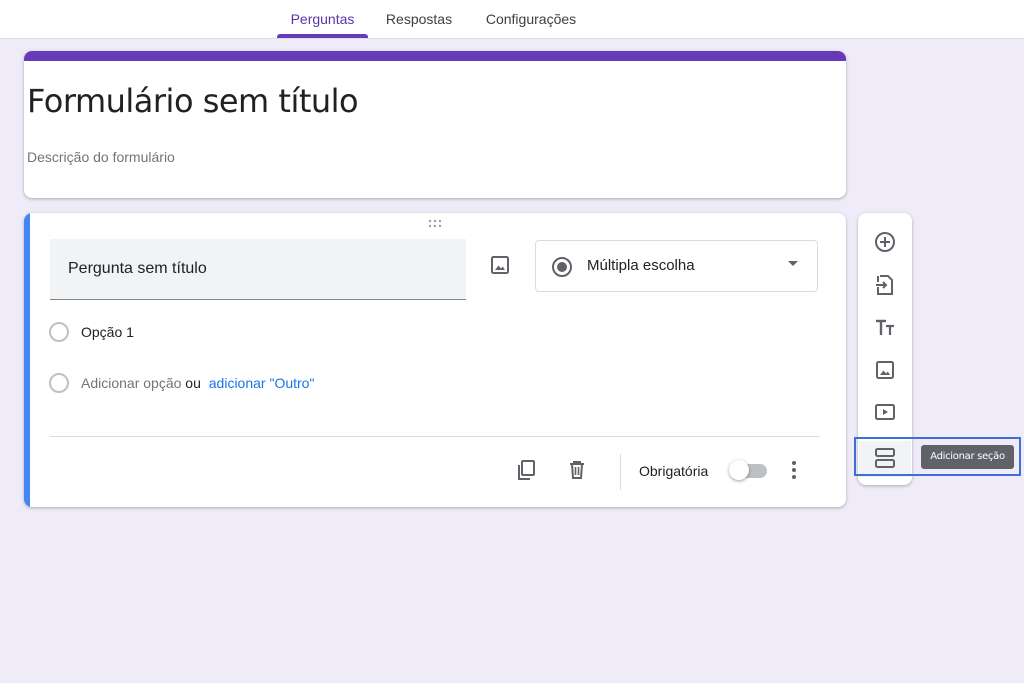 This screenshot has height=683, width=1024. Describe the element at coordinates (531, 19) in the screenshot. I see `tab-configuracoes: Configurações` at that location.